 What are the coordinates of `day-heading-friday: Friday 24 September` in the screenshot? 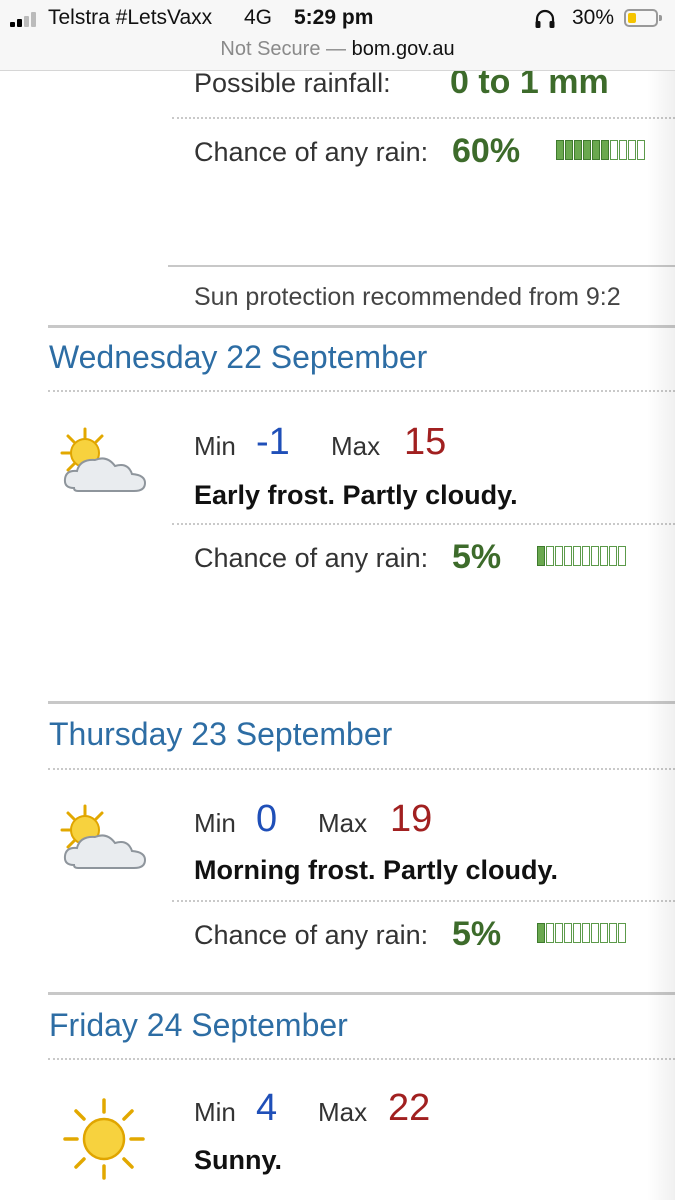 It's located at (198, 1025).